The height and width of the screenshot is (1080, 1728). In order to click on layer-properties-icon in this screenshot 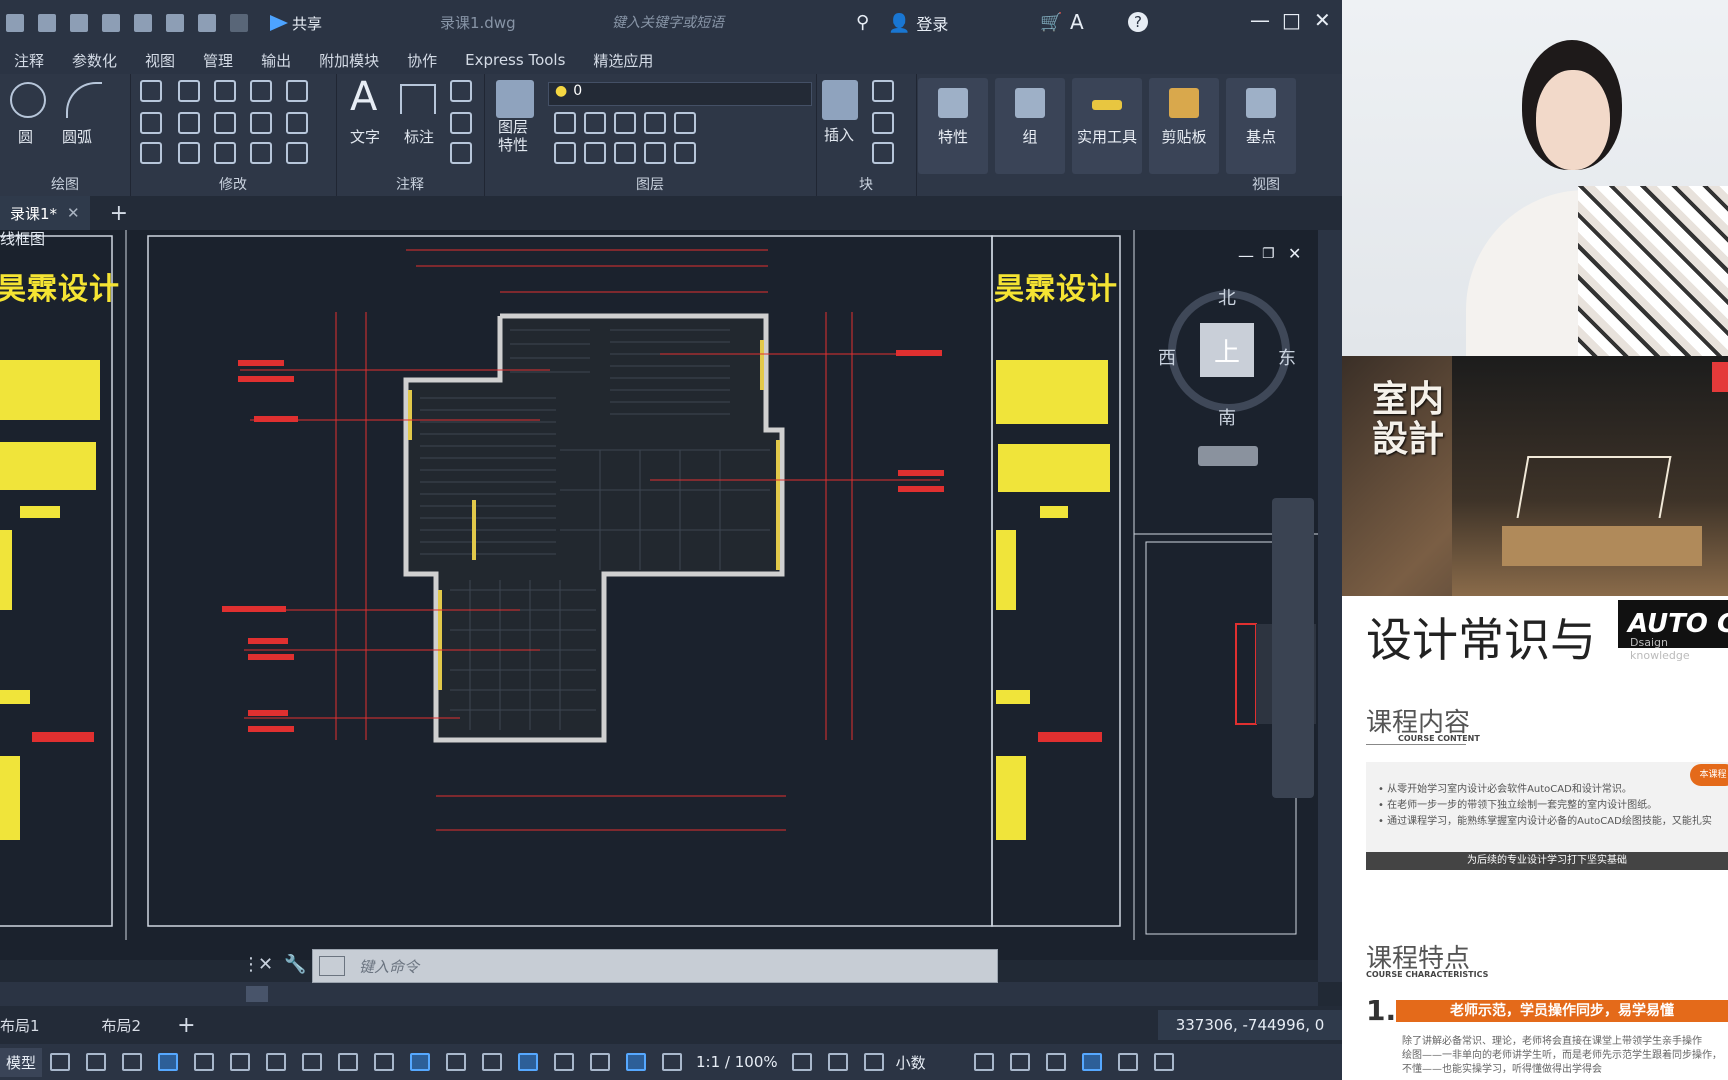, I will do `click(515, 99)`.